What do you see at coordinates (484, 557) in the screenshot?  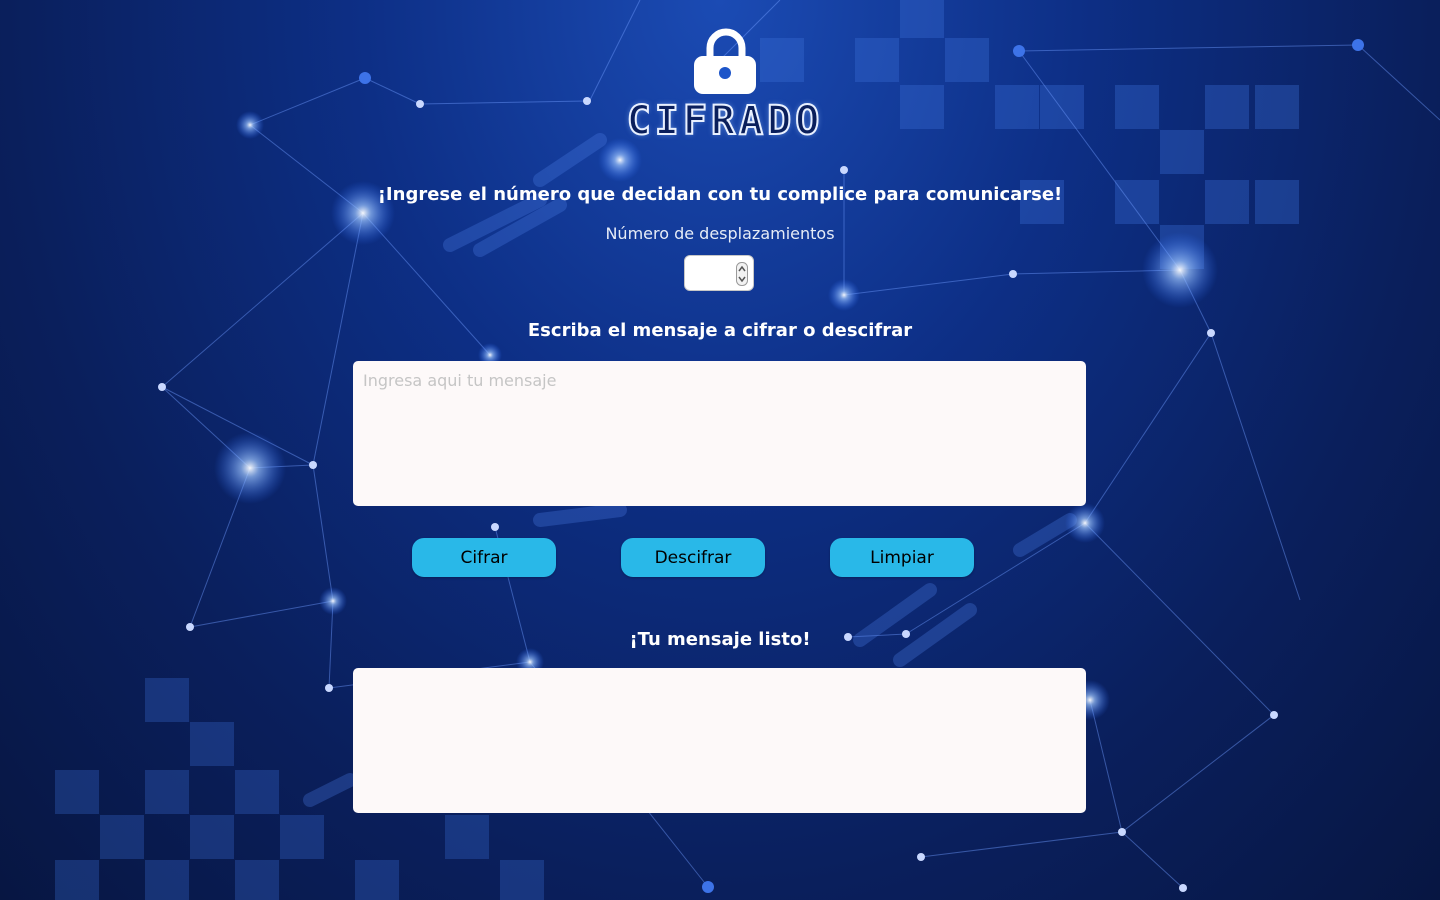 I see `encrypt-button: Cifrar` at bounding box center [484, 557].